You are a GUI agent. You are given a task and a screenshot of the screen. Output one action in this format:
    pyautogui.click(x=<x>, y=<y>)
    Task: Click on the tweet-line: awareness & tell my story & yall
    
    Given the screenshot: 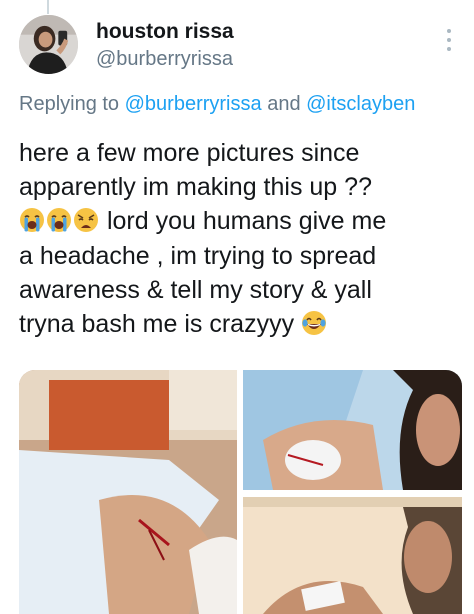 What is the action you would take?
    pyautogui.click(x=195, y=289)
    